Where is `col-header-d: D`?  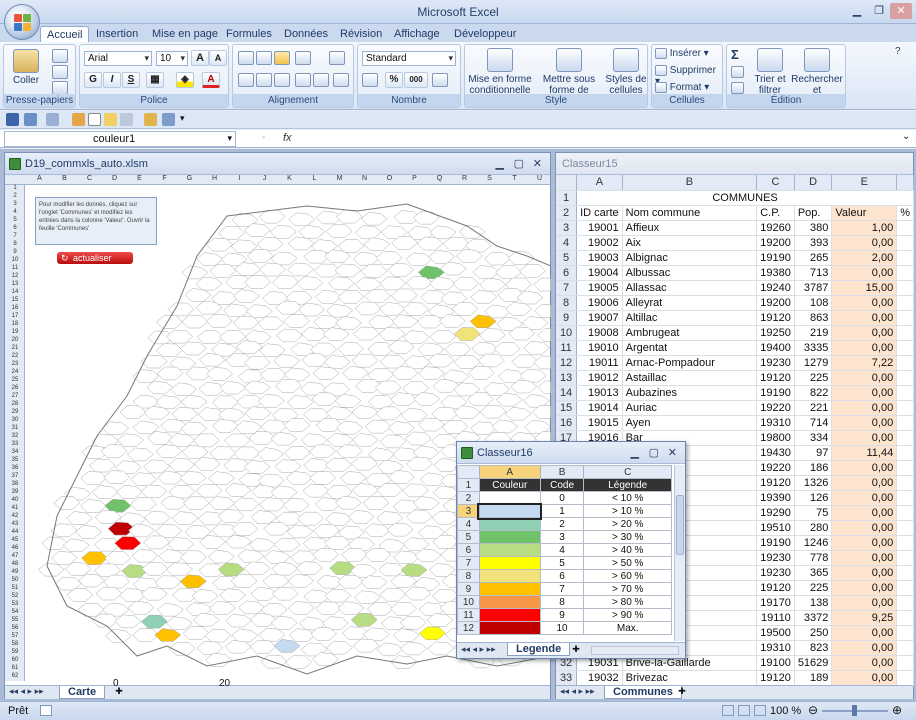 col-header-d: D is located at coordinates (813, 183).